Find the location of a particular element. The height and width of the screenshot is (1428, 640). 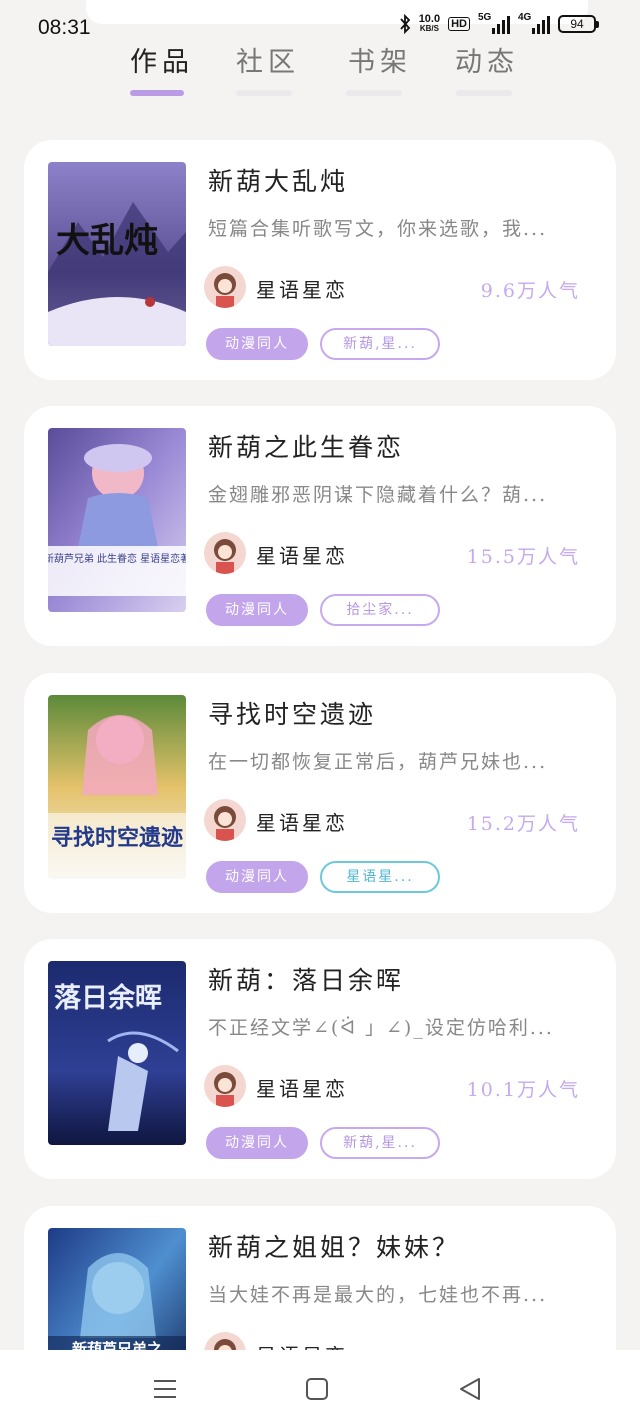

status-icons: 10.0 KB/S HD 5G 4G 94 is located at coordinates (499, 23).